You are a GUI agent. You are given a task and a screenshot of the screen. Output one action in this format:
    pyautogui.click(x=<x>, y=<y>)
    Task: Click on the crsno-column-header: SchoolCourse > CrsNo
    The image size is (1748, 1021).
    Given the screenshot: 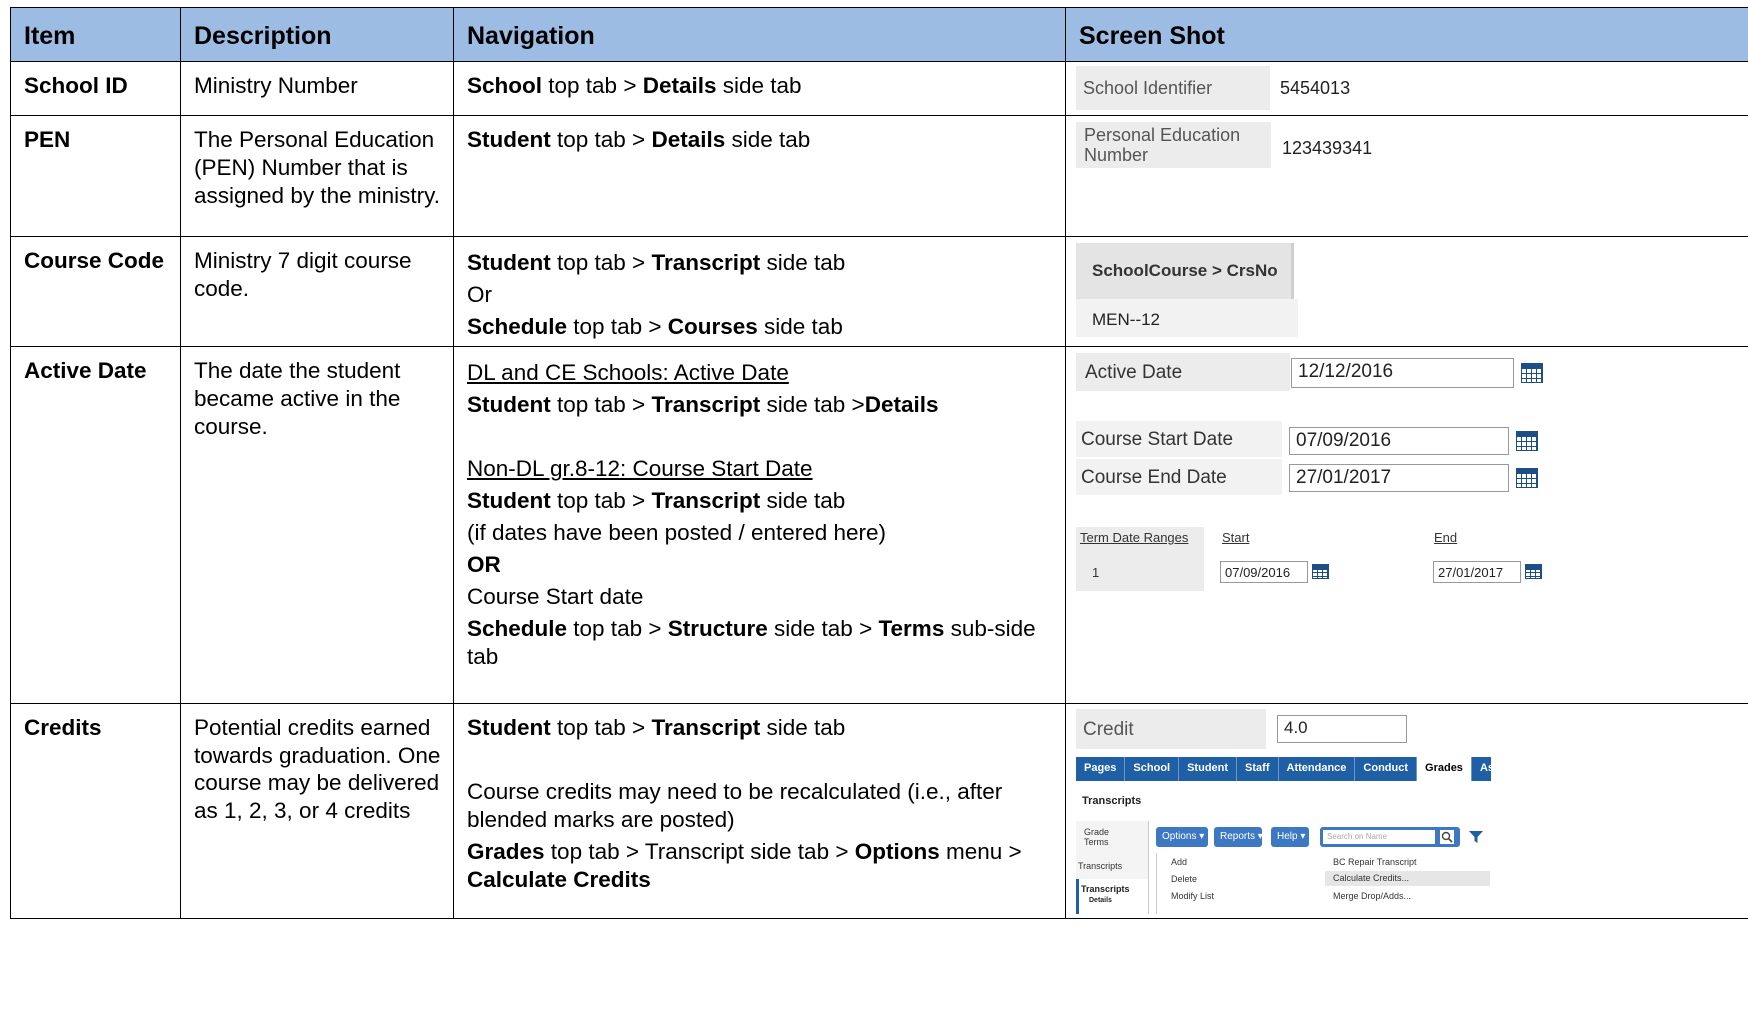 What is the action you would take?
    pyautogui.click(x=1185, y=271)
    